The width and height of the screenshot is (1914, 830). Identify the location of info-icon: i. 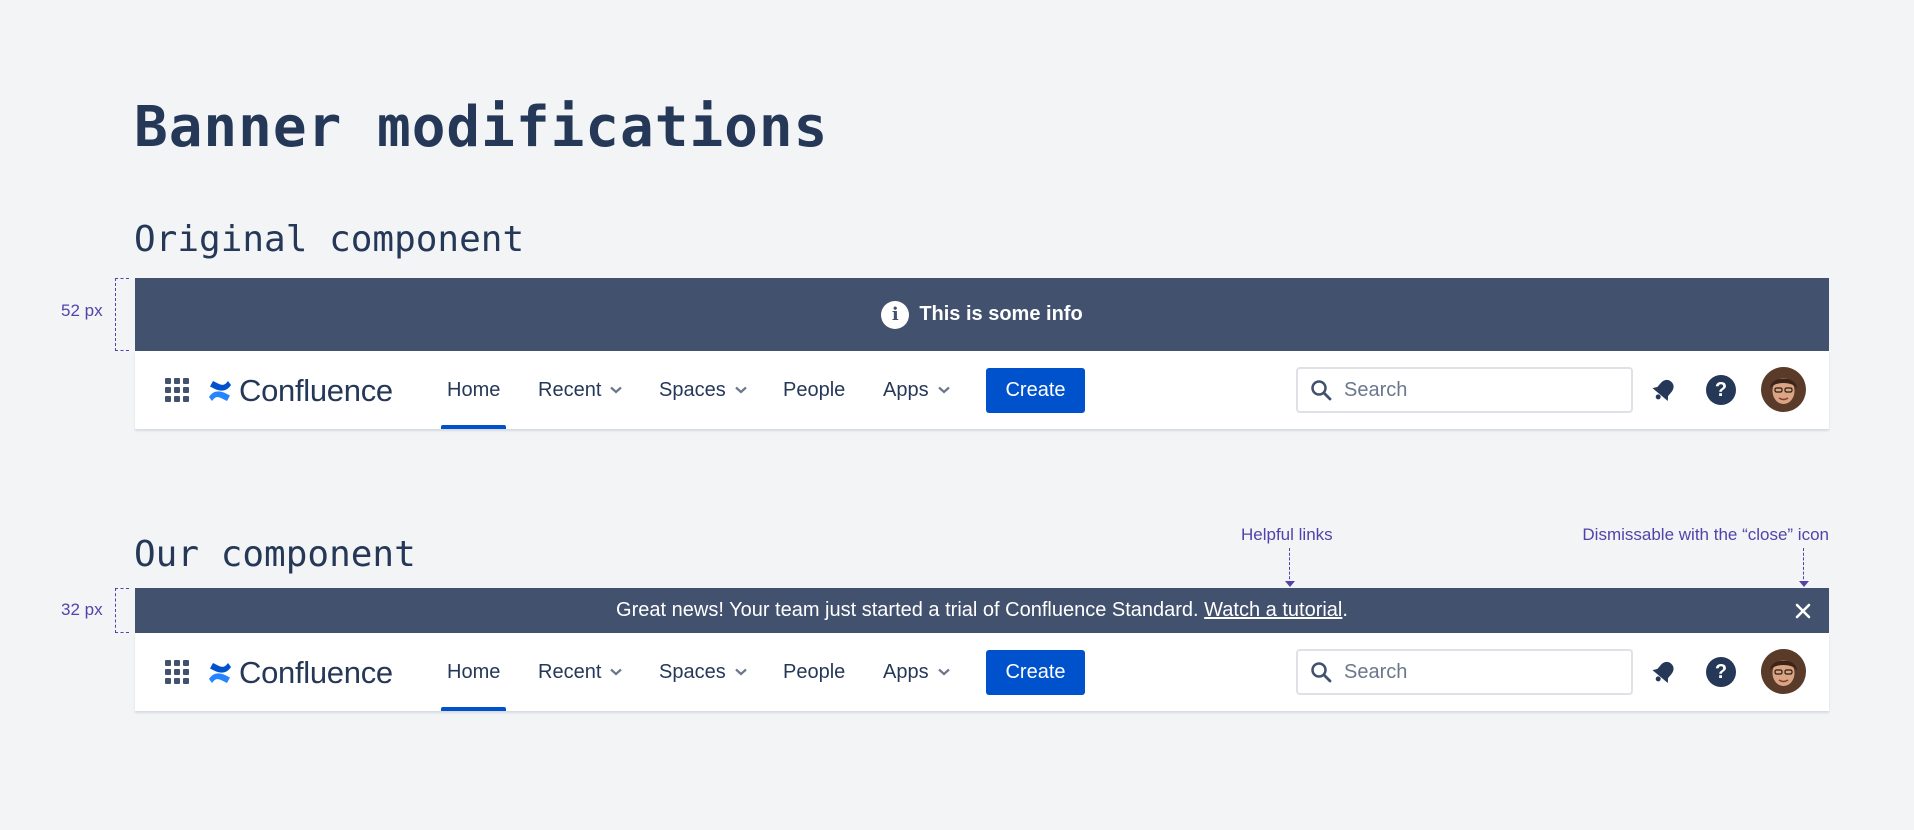
(895, 314).